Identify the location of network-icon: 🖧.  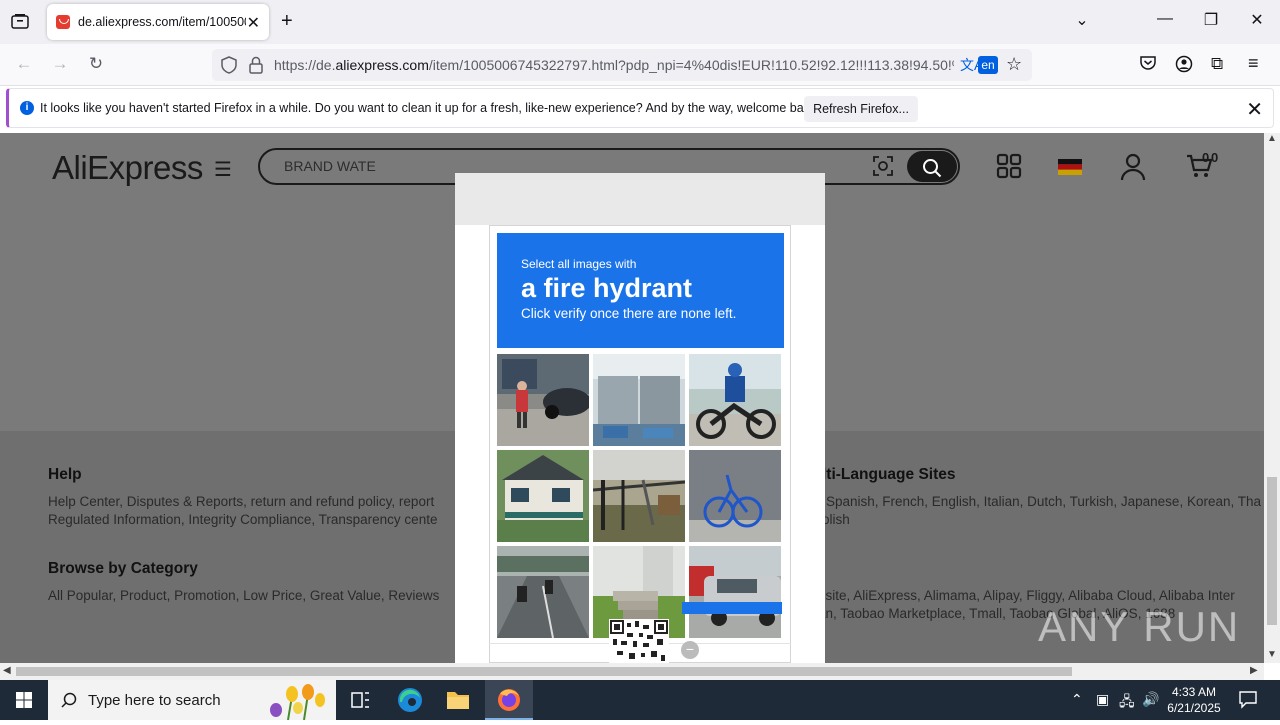
(1127, 703).